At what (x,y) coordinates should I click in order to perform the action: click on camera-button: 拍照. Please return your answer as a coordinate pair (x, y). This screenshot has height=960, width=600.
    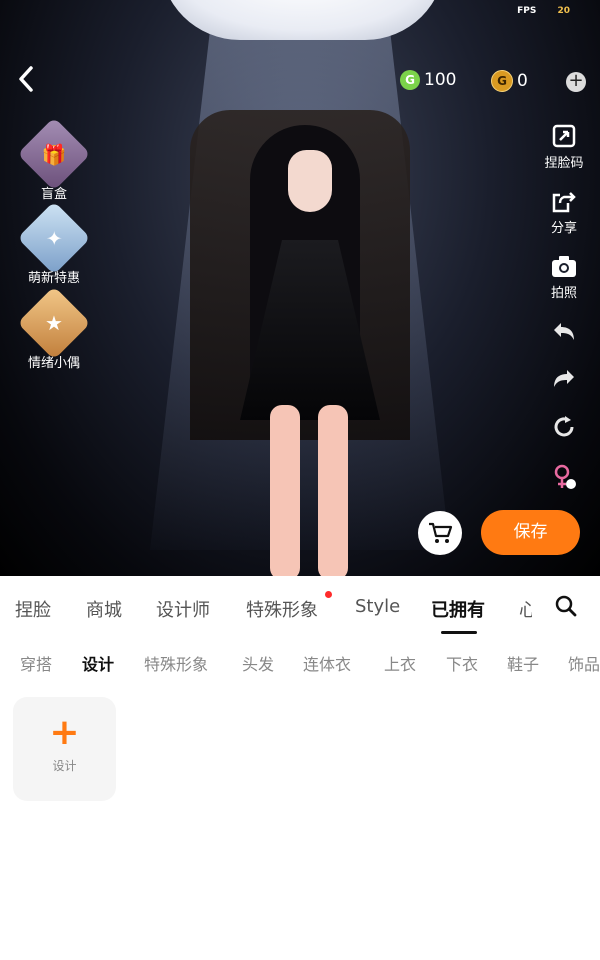
    Looking at the image, I should click on (564, 276).